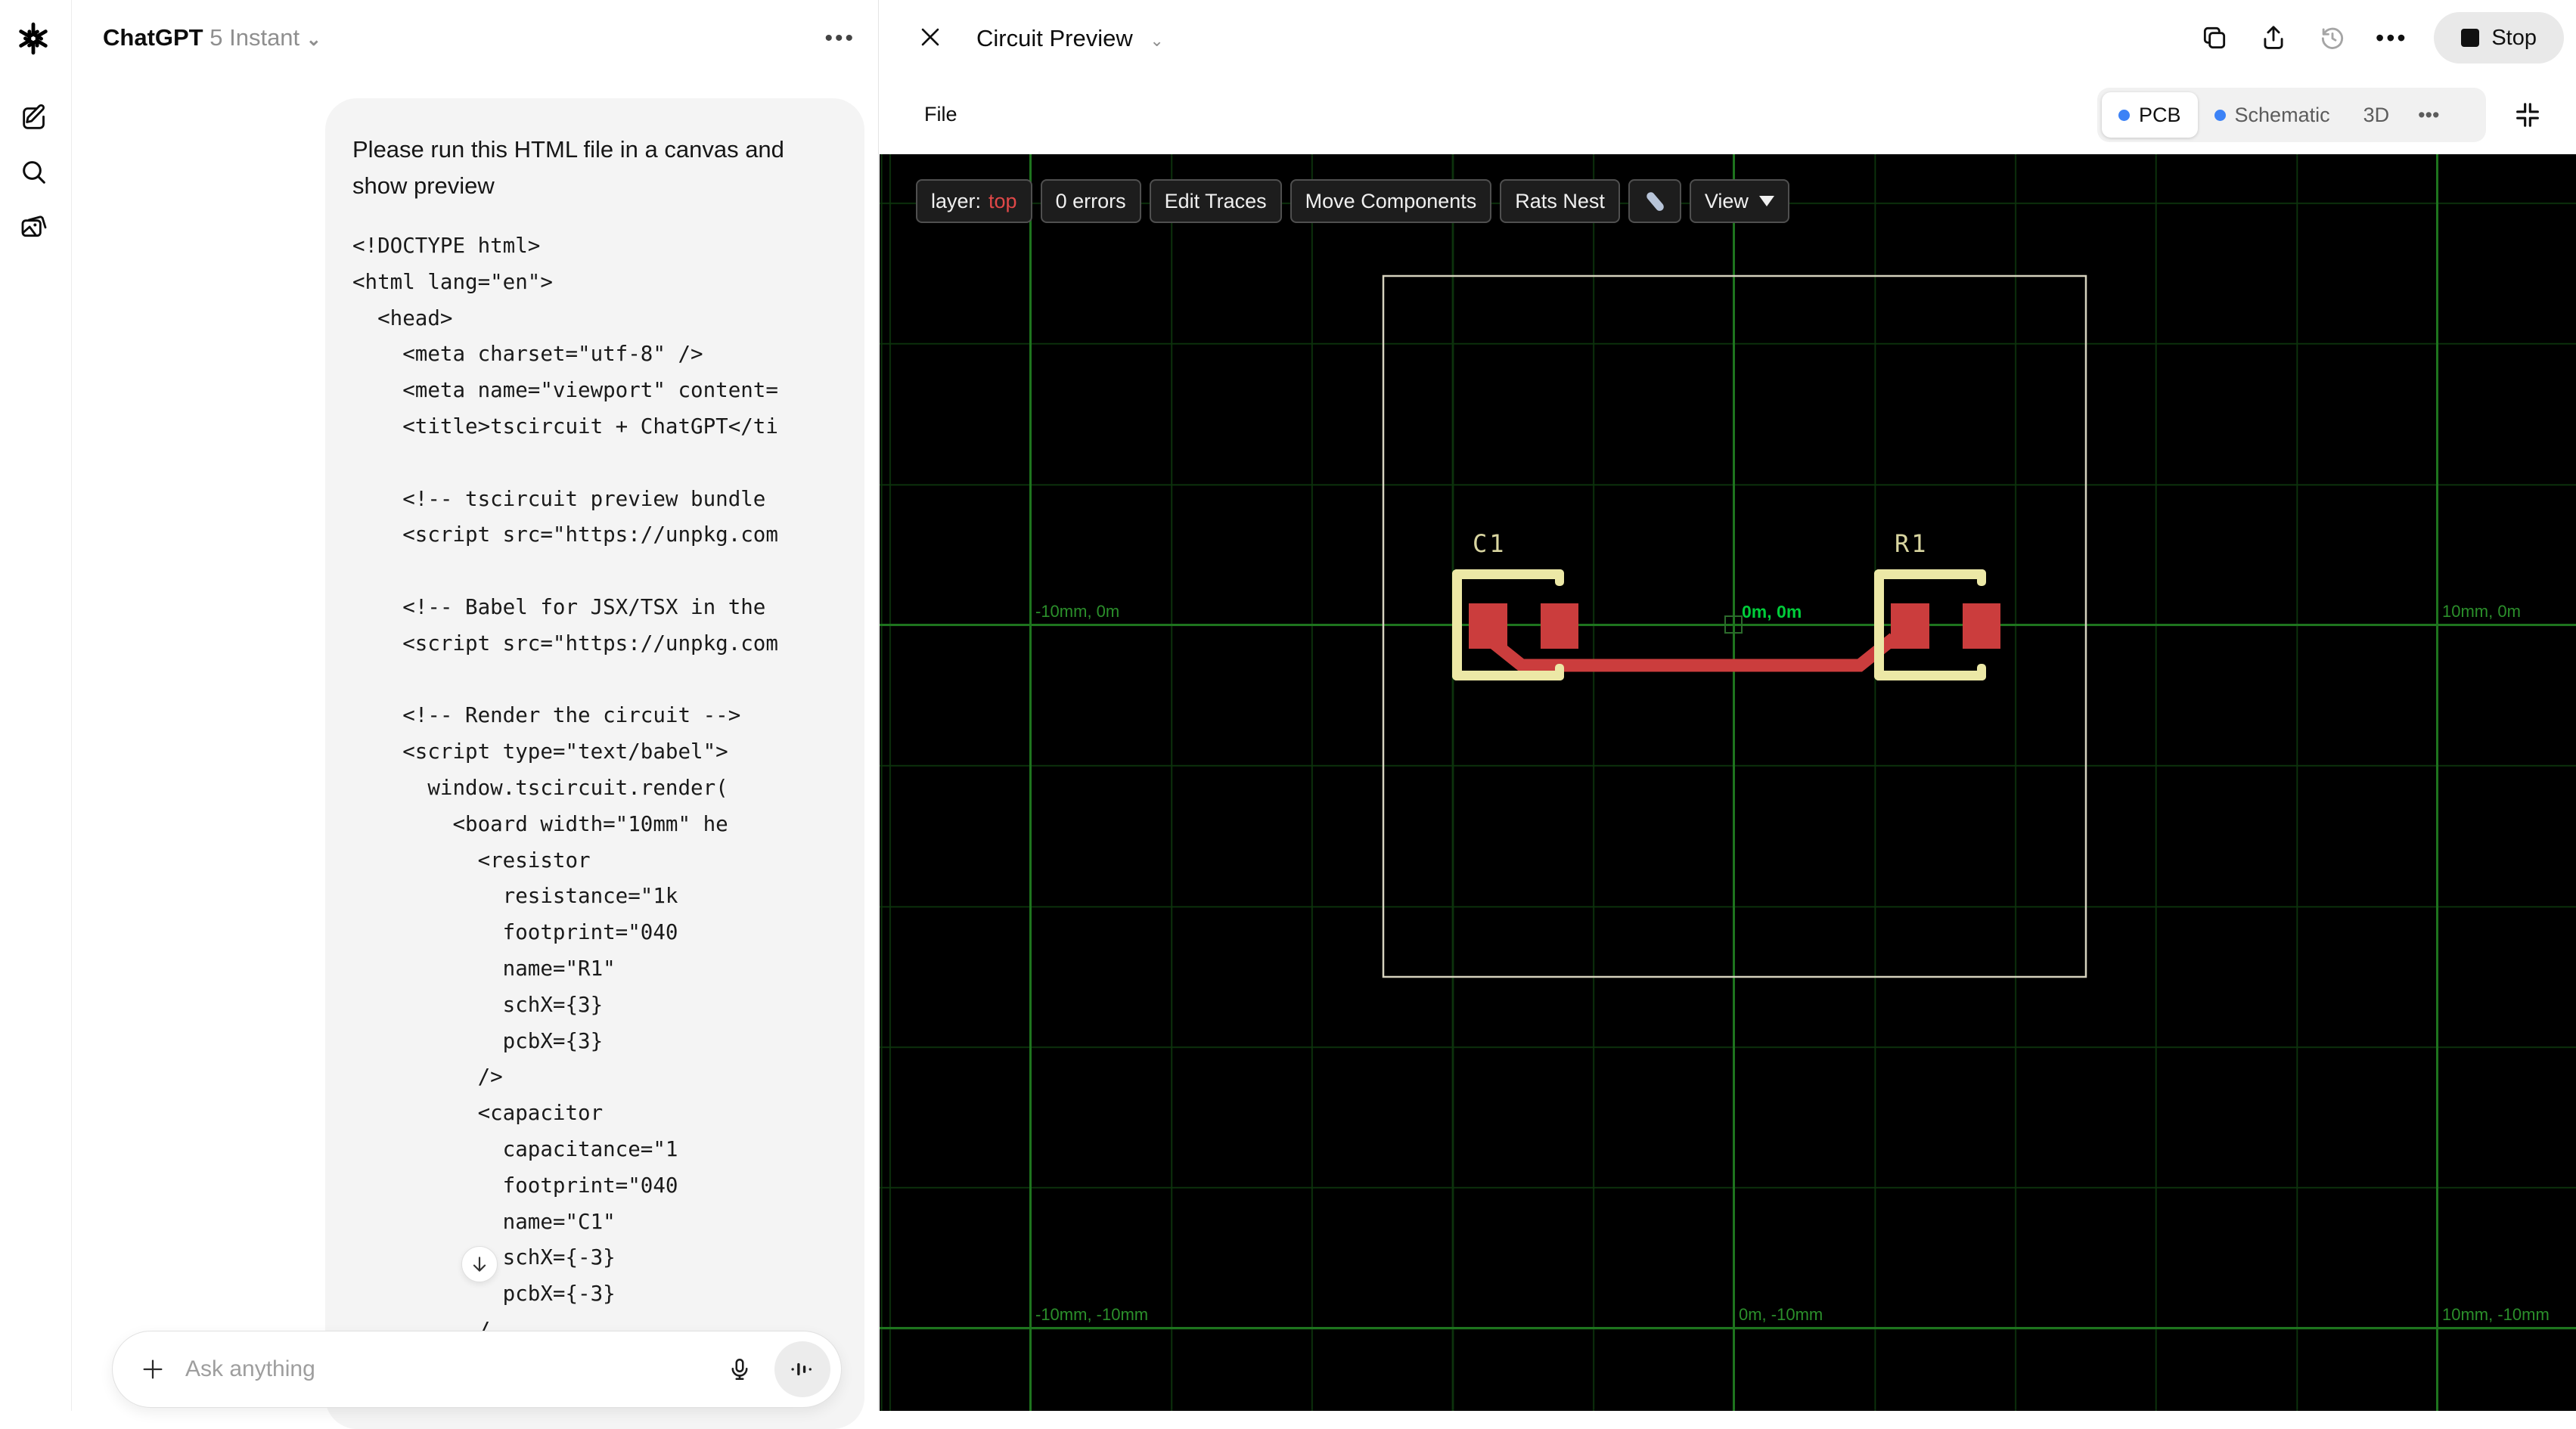 The width and height of the screenshot is (2576, 1429). Describe the element at coordinates (153, 1369) in the screenshot. I see `attach-plus-icon` at that location.